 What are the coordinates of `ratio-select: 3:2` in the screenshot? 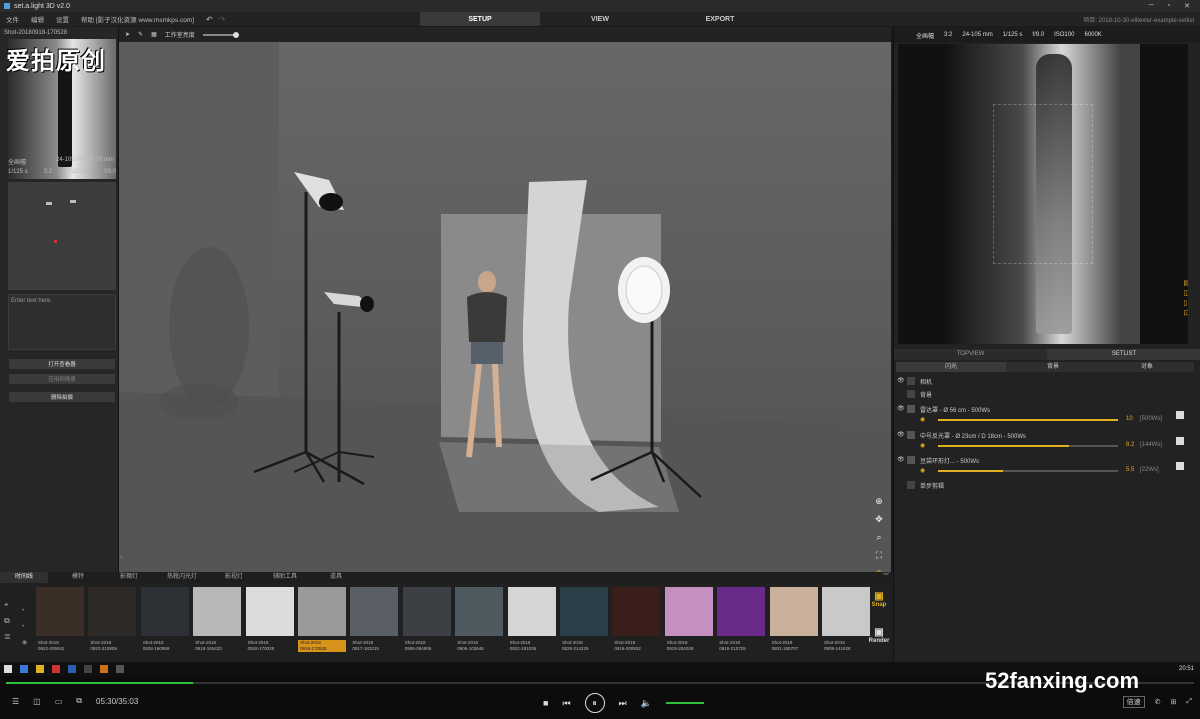 It's located at (948, 35).